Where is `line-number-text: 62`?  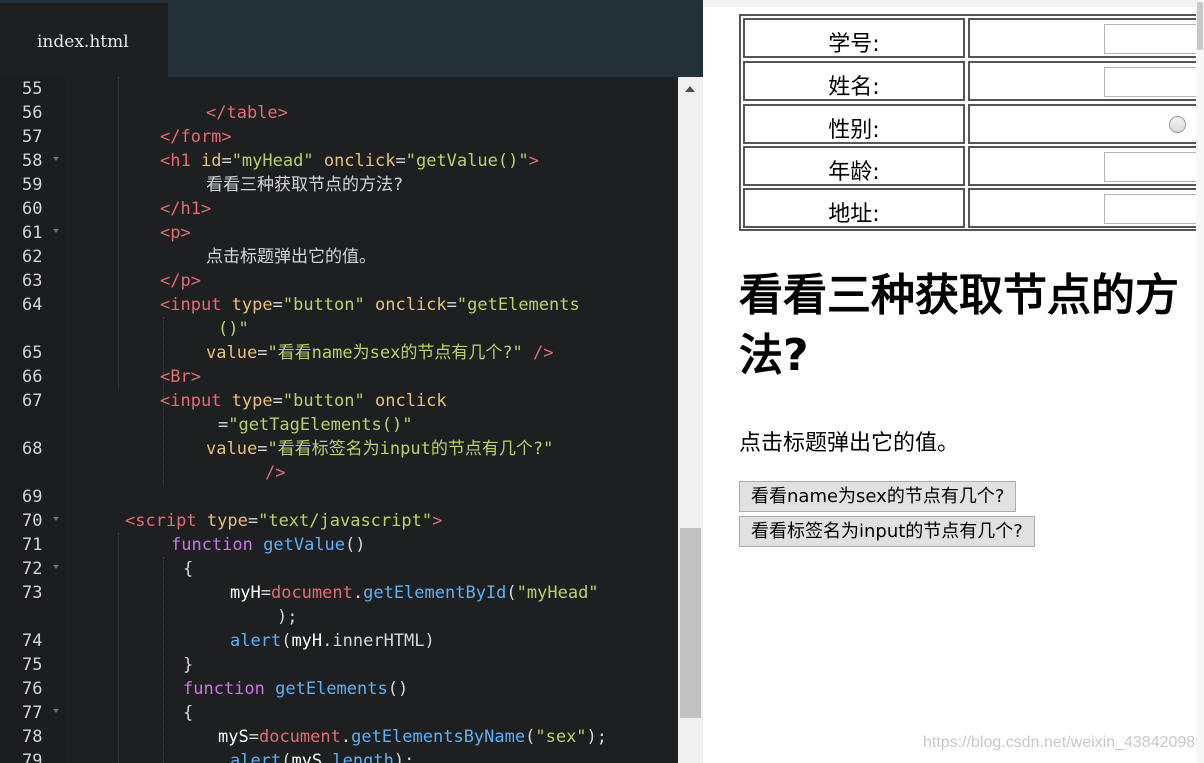
line-number-text: 62 is located at coordinates (32, 257).